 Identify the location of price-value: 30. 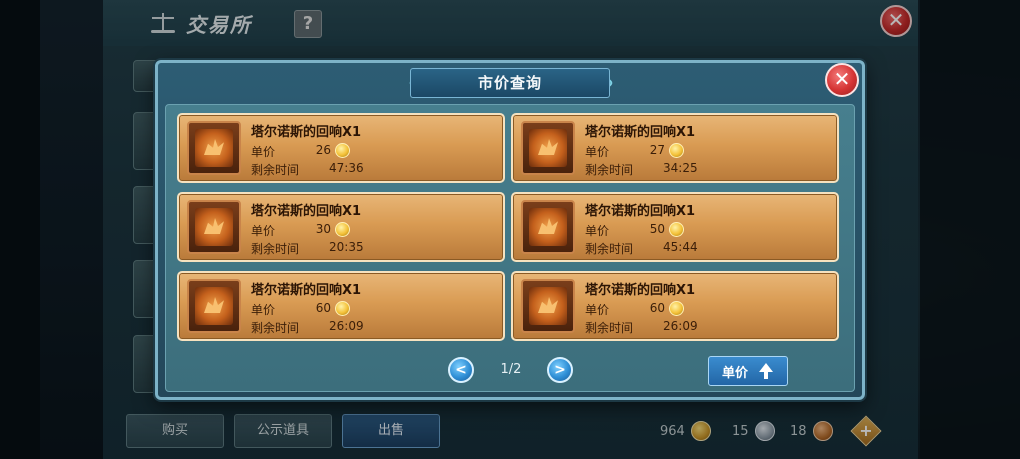
(323, 229).